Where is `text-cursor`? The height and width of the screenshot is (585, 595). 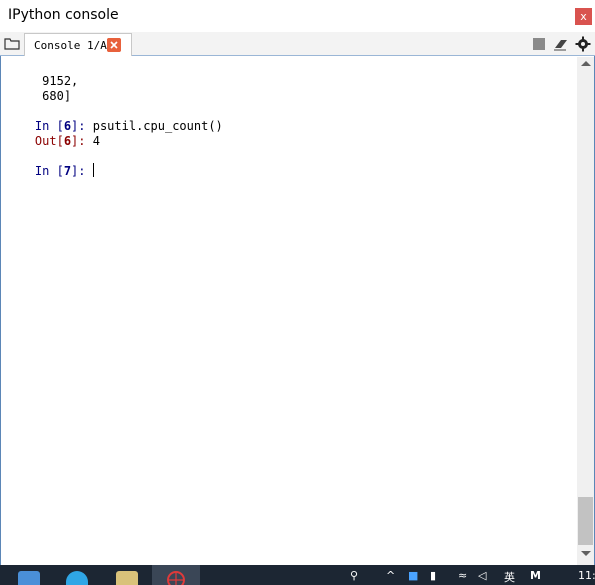
text-cursor is located at coordinates (93, 170).